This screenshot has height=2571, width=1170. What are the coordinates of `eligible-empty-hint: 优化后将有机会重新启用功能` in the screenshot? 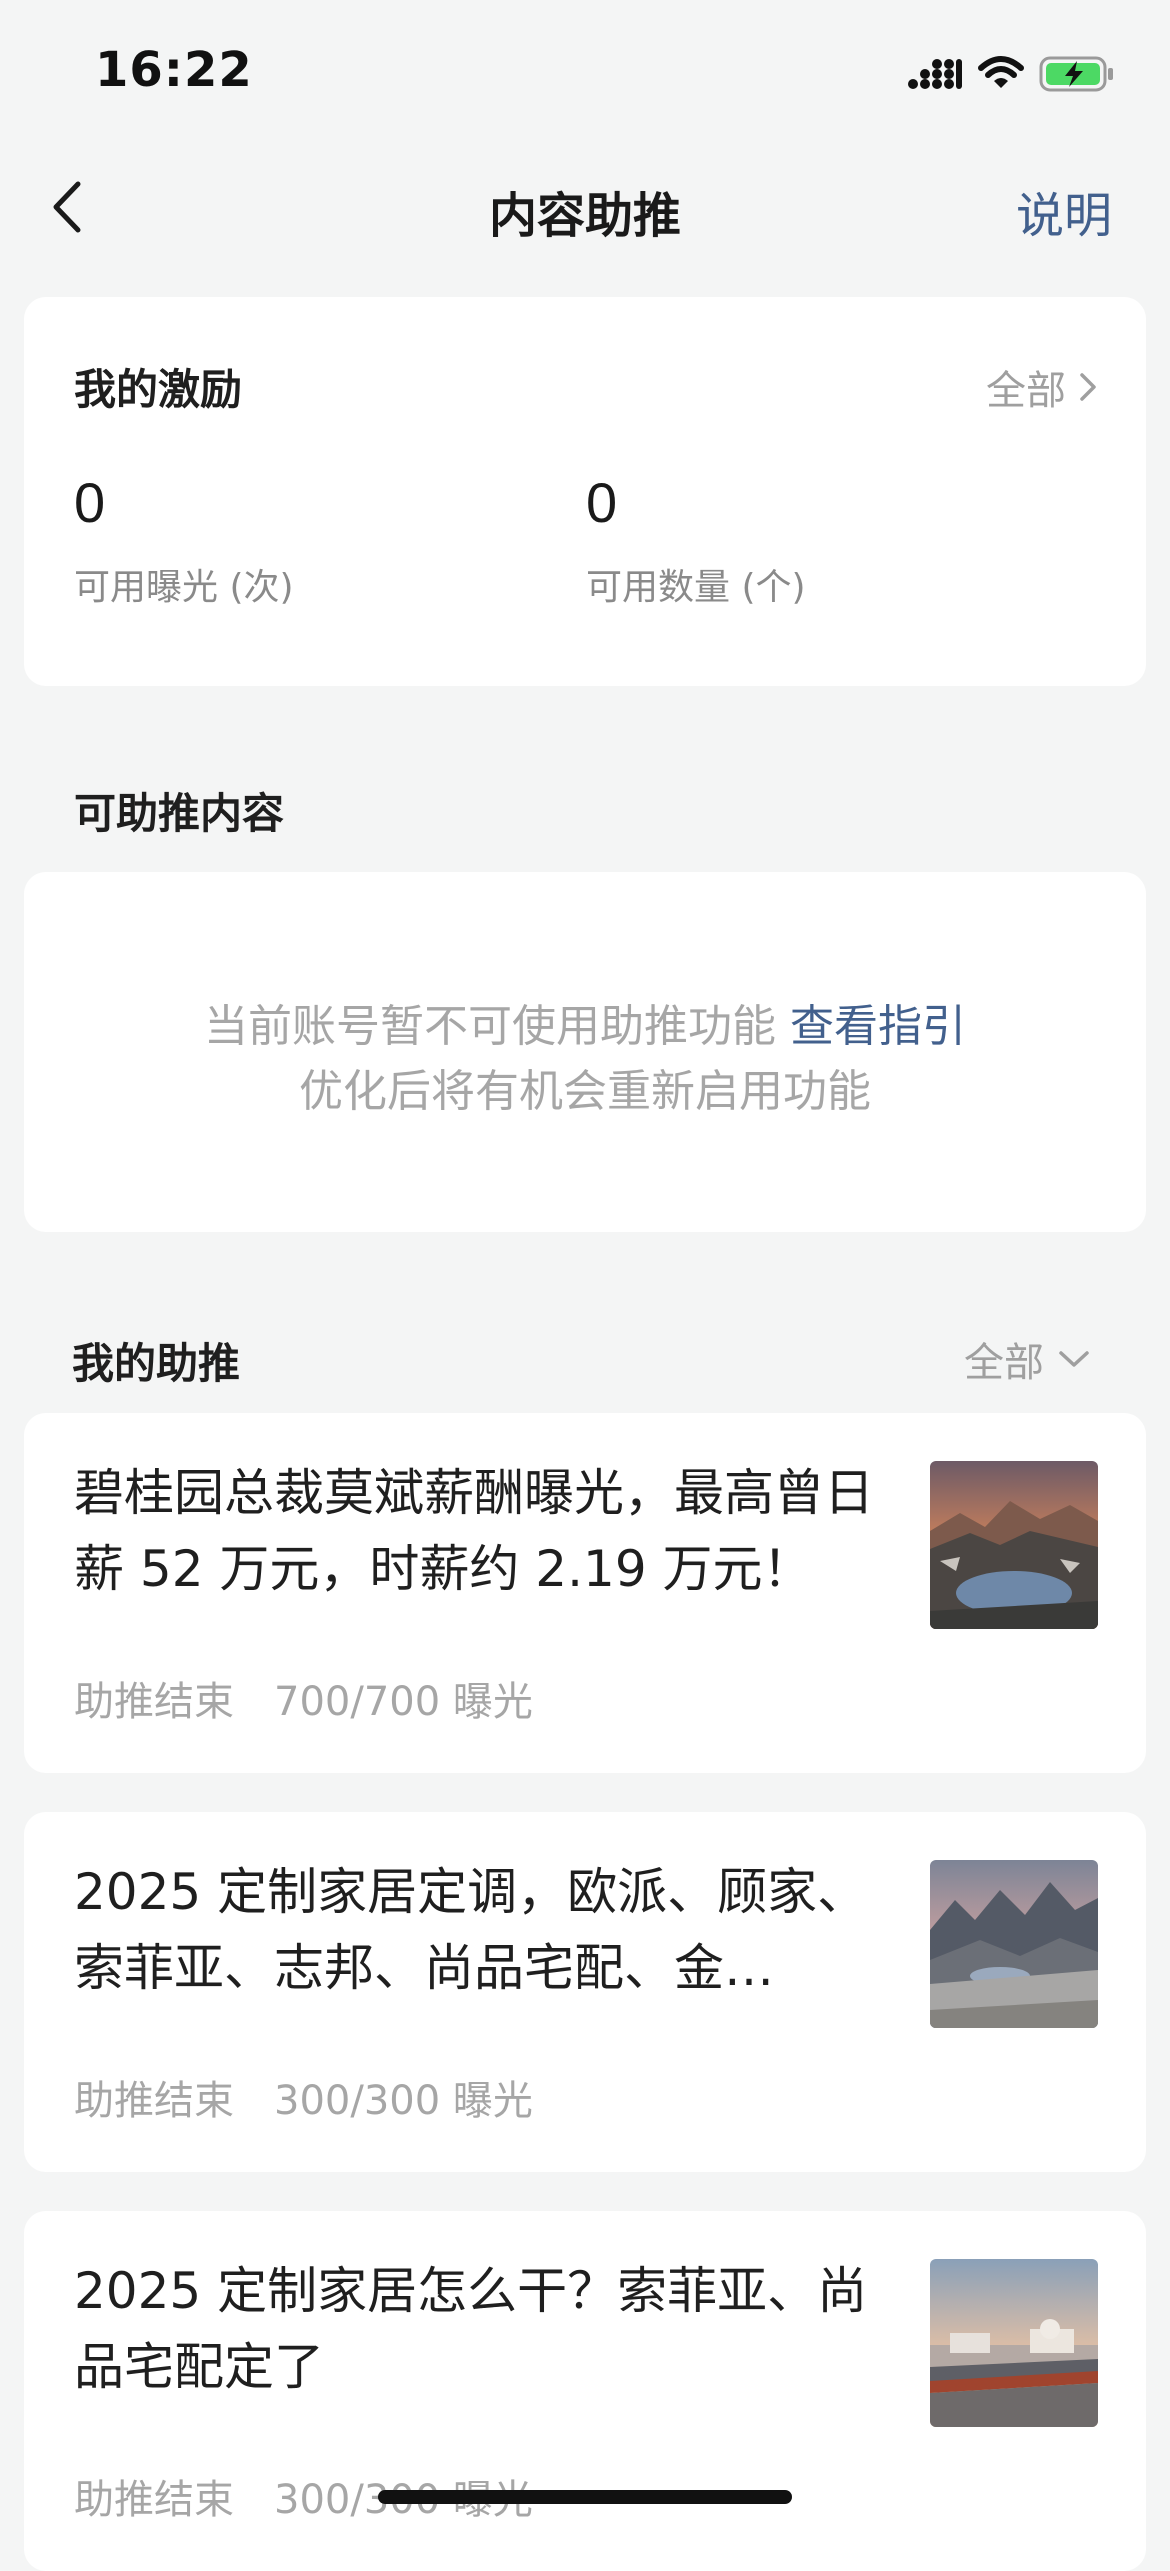 It's located at (585, 1091).